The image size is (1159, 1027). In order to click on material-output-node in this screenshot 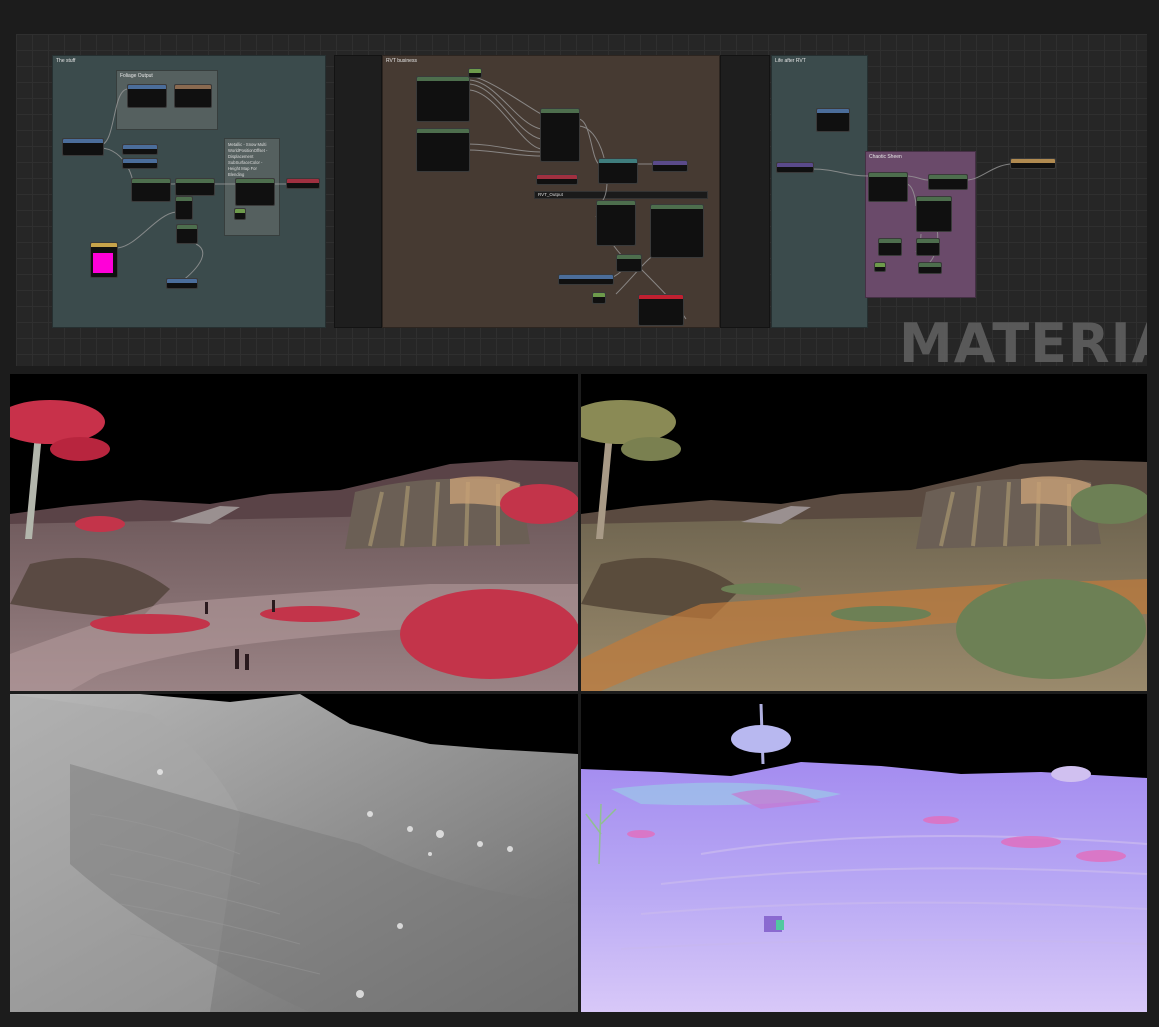, I will do `click(1033, 163)`.